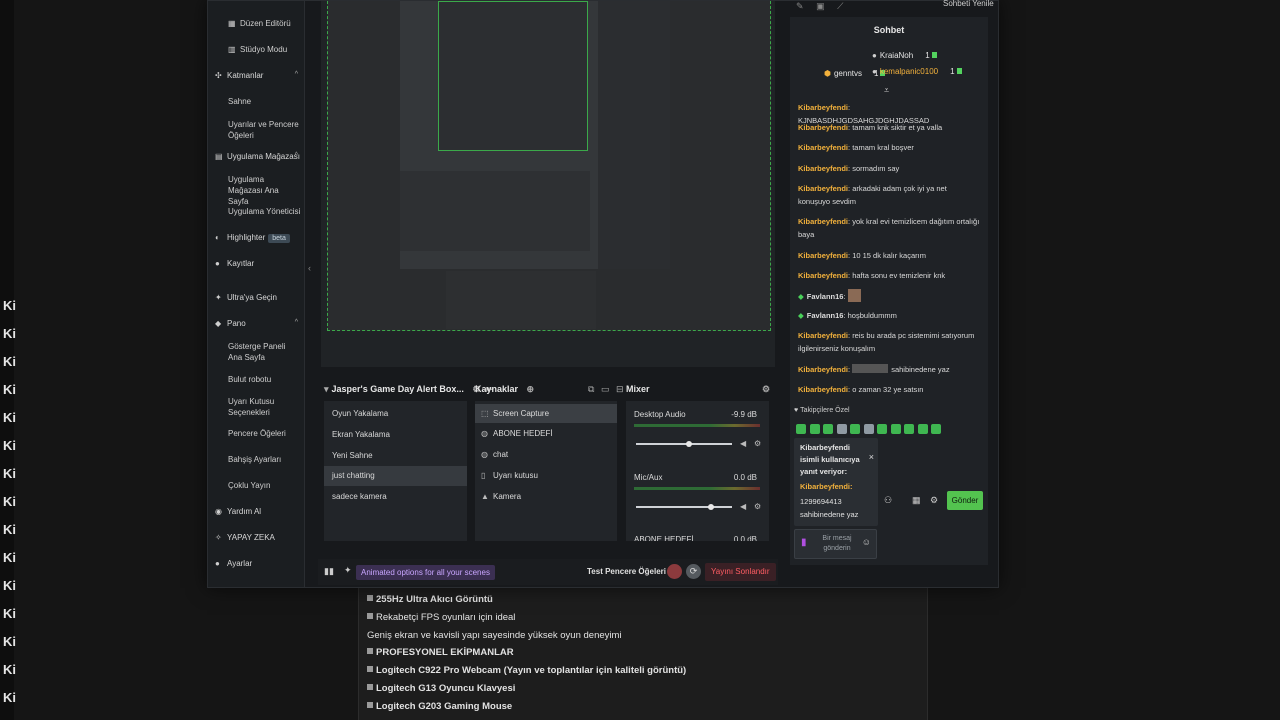 The width and height of the screenshot is (1280, 720). I want to click on stats-icon: ▮▮, so click(329, 571).